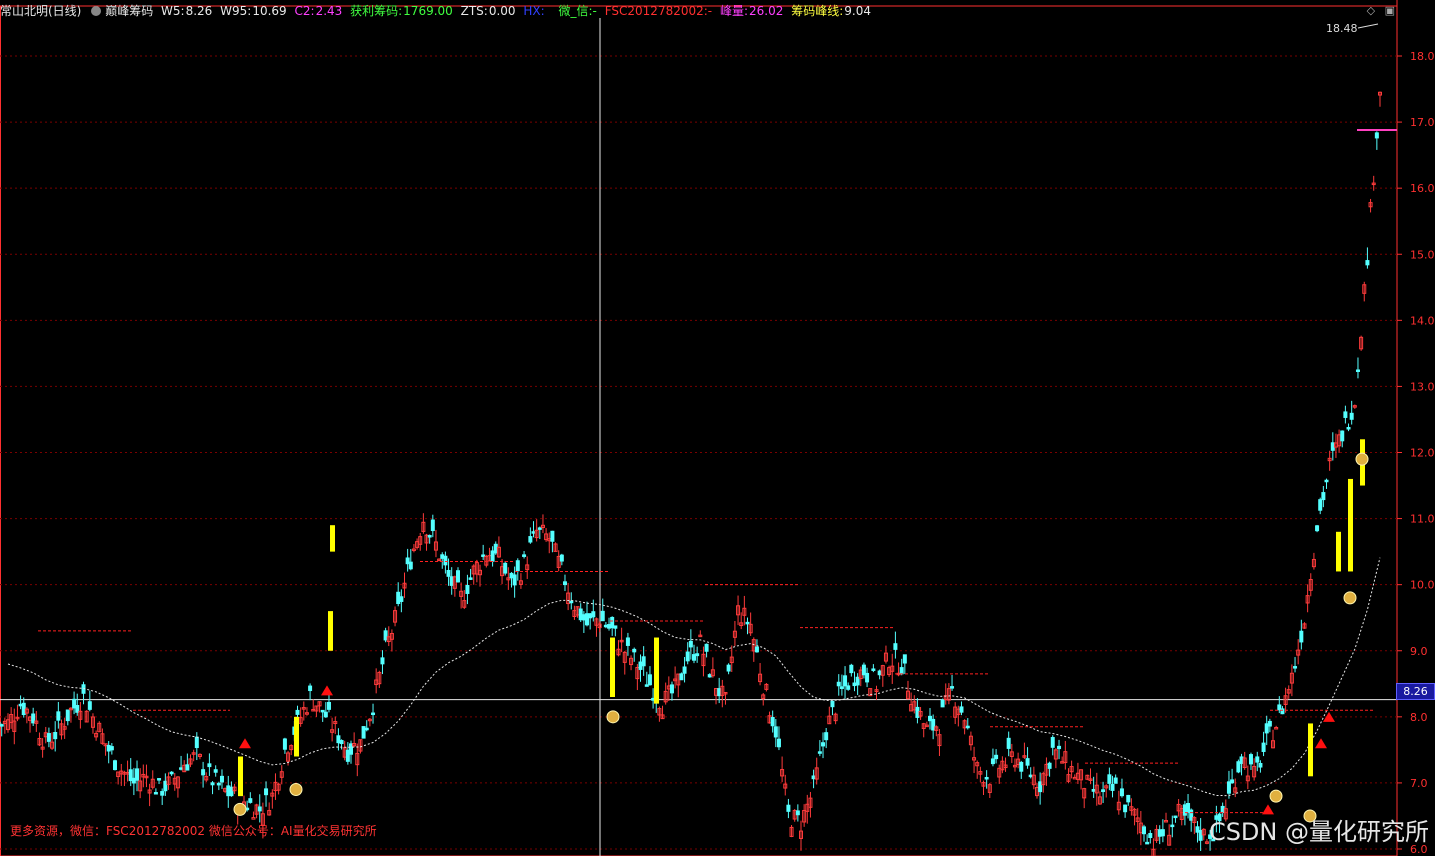 The width and height of the screenshot is (1435, 856). Describe the element at coordinates (96, 10) in the screenshot. I see `settings-icon` at that location.